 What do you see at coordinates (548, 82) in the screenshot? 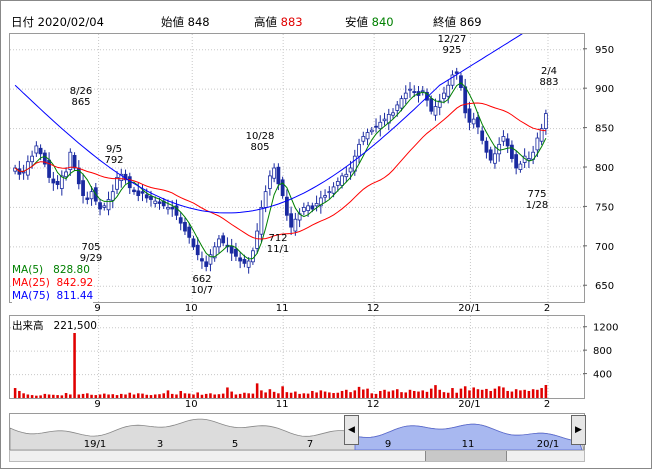
I see `annotation-label-bottom: 883` at bounding box center [548, 82].